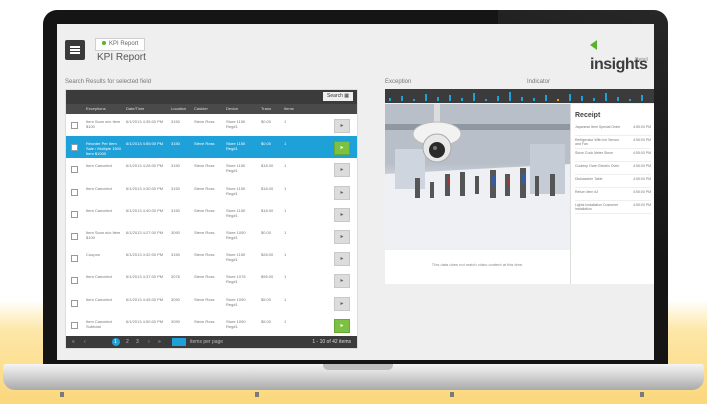 The width and height of the screenshot is (707, 404). Describe the element at coordinates (85, 342) in the screenshot. I see `pager-prev-button: ‹` at that location.